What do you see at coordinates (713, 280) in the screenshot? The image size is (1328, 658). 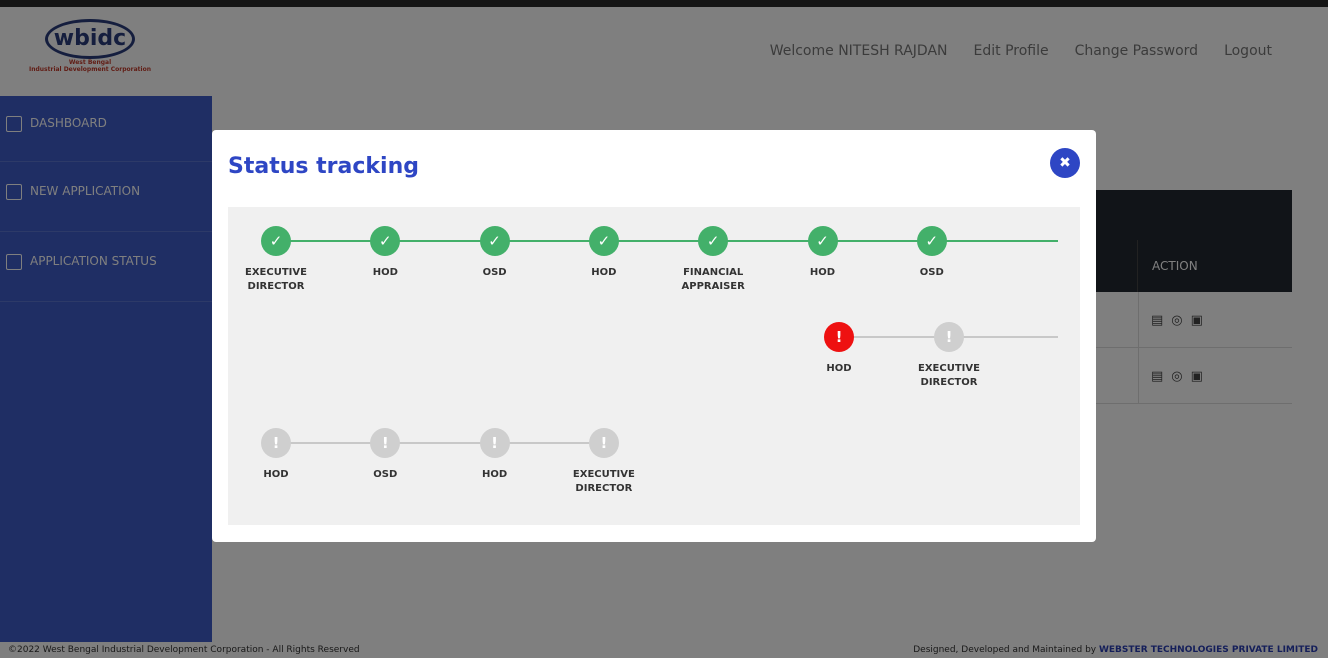 I see `step-label: FINANCIAL APPRAISER` at bounding box center [713, 280].